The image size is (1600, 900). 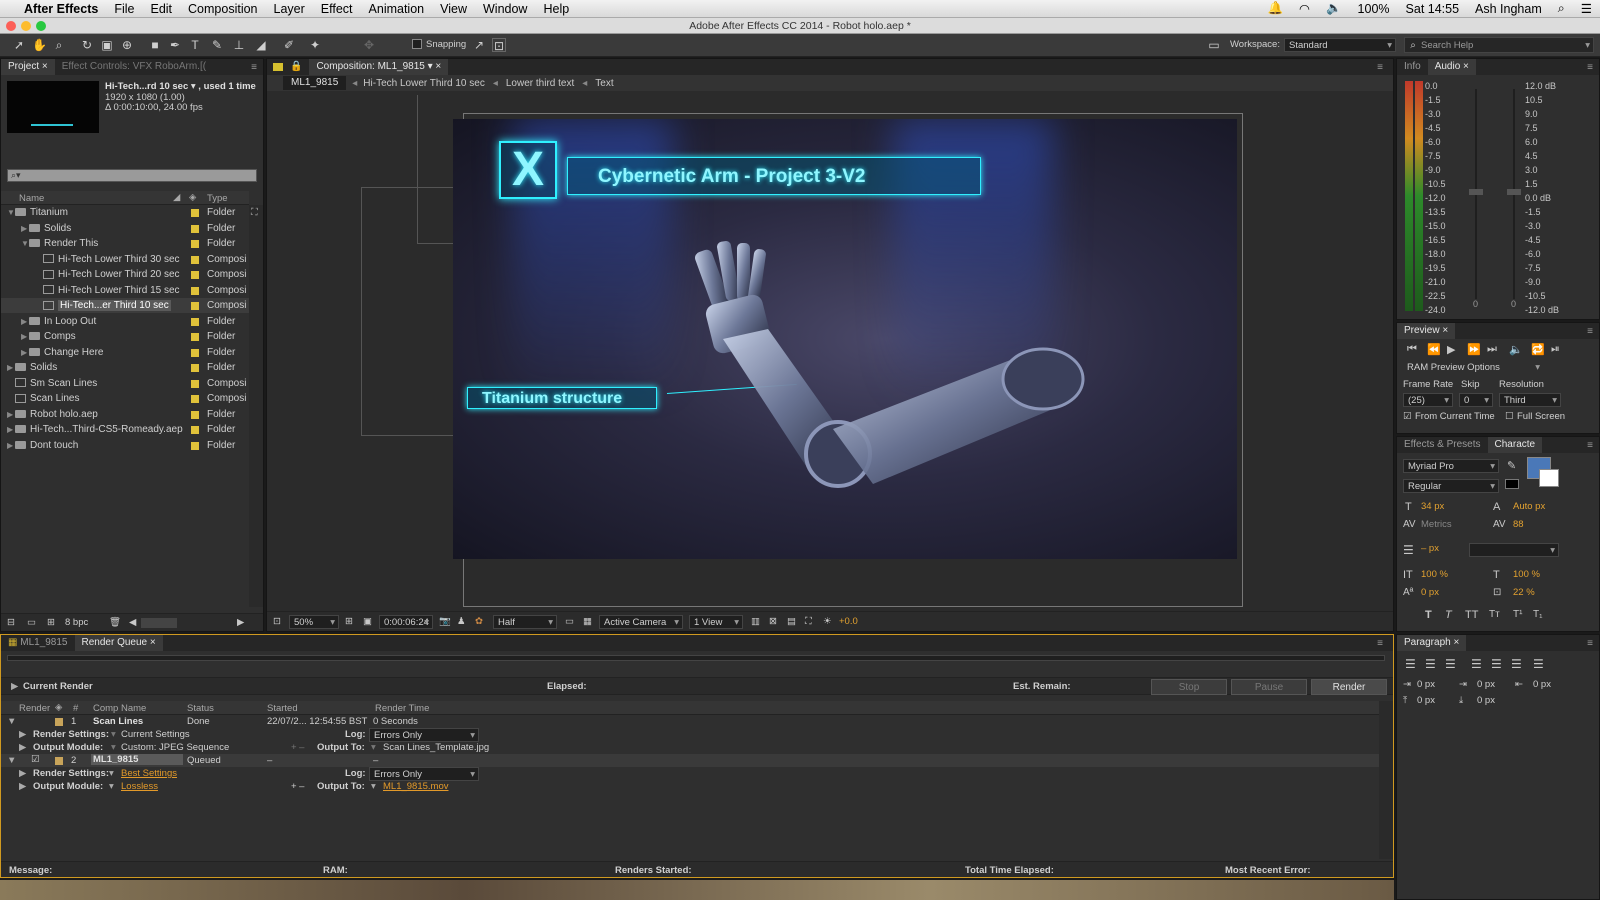 What do you see at coordinates (424, 83) in the screenshot?
I see `breadcrumb-item-1: Hi-Tech Lower Third 10 sec` at bounding box center [424, 83].